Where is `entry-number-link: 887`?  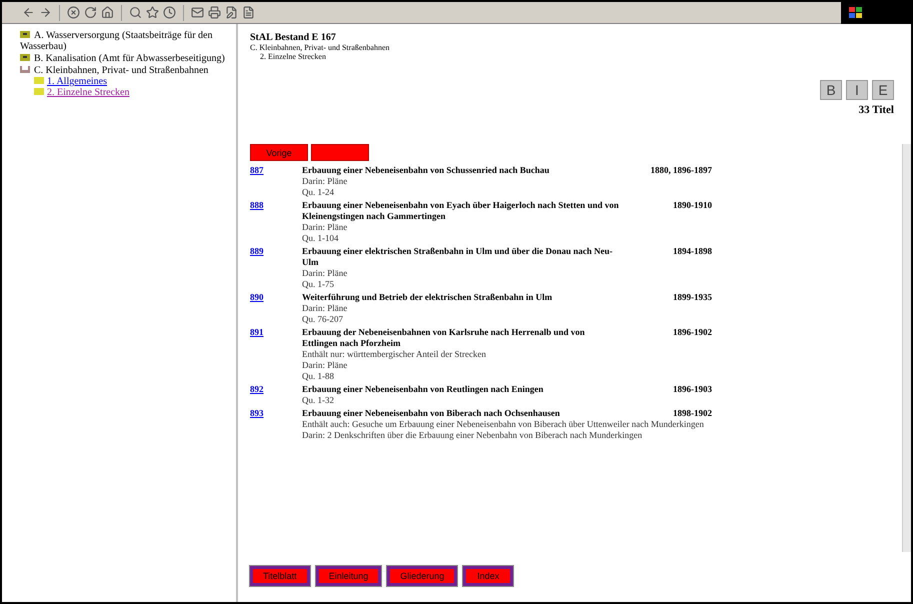 entry-number-link: 887 is located at coordinates (276, 170).